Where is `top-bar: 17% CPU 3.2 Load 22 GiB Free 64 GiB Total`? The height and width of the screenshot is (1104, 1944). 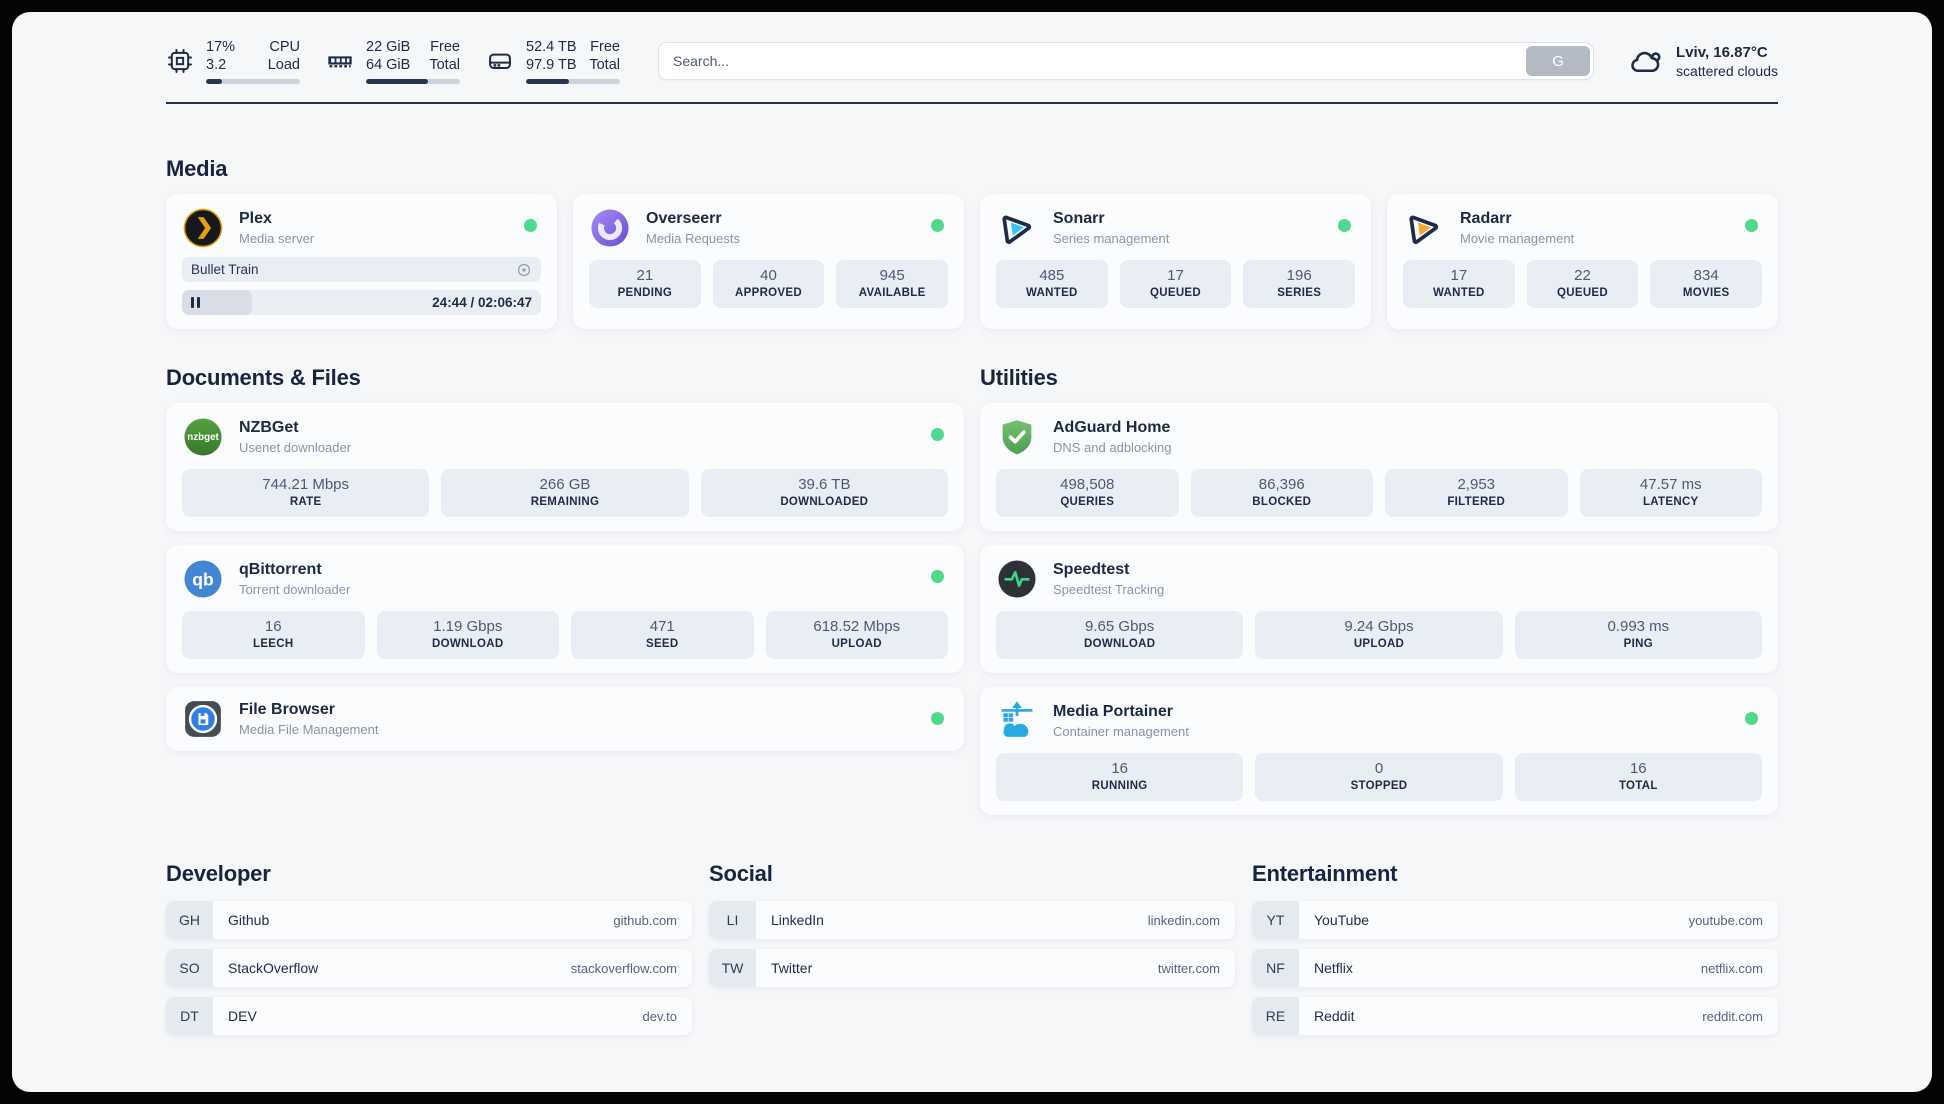 top-bar: 17% CPU 3.2 Load 22 GiB Free 64 GiB Total is located at coordinates (972, 48).